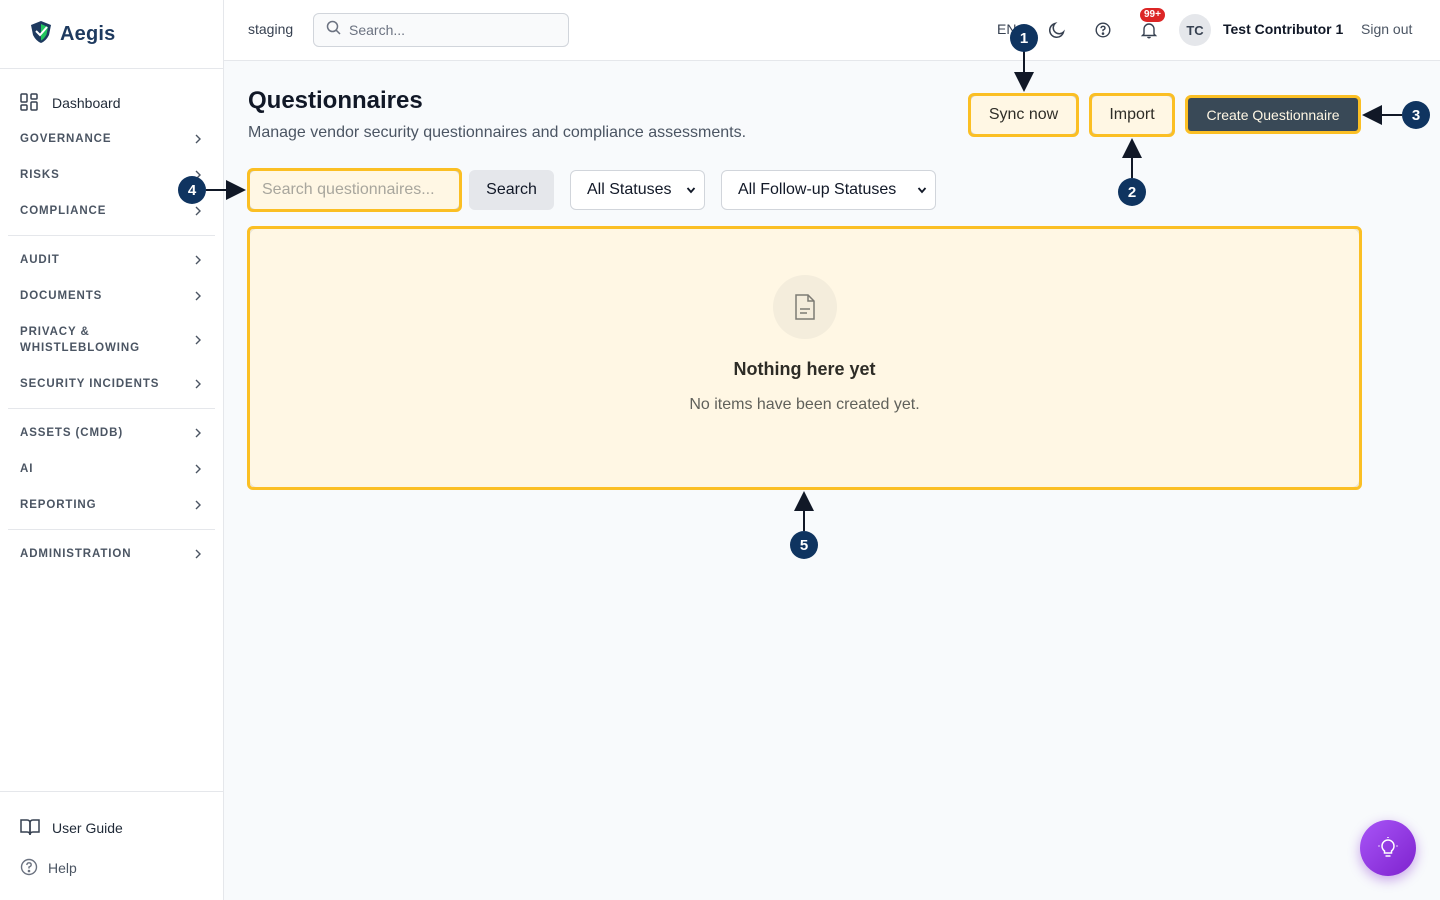 The height and width of the screenshot is (900, 1440). I want to click on sidebar-item-label: REPORTING, so click(58, 505).